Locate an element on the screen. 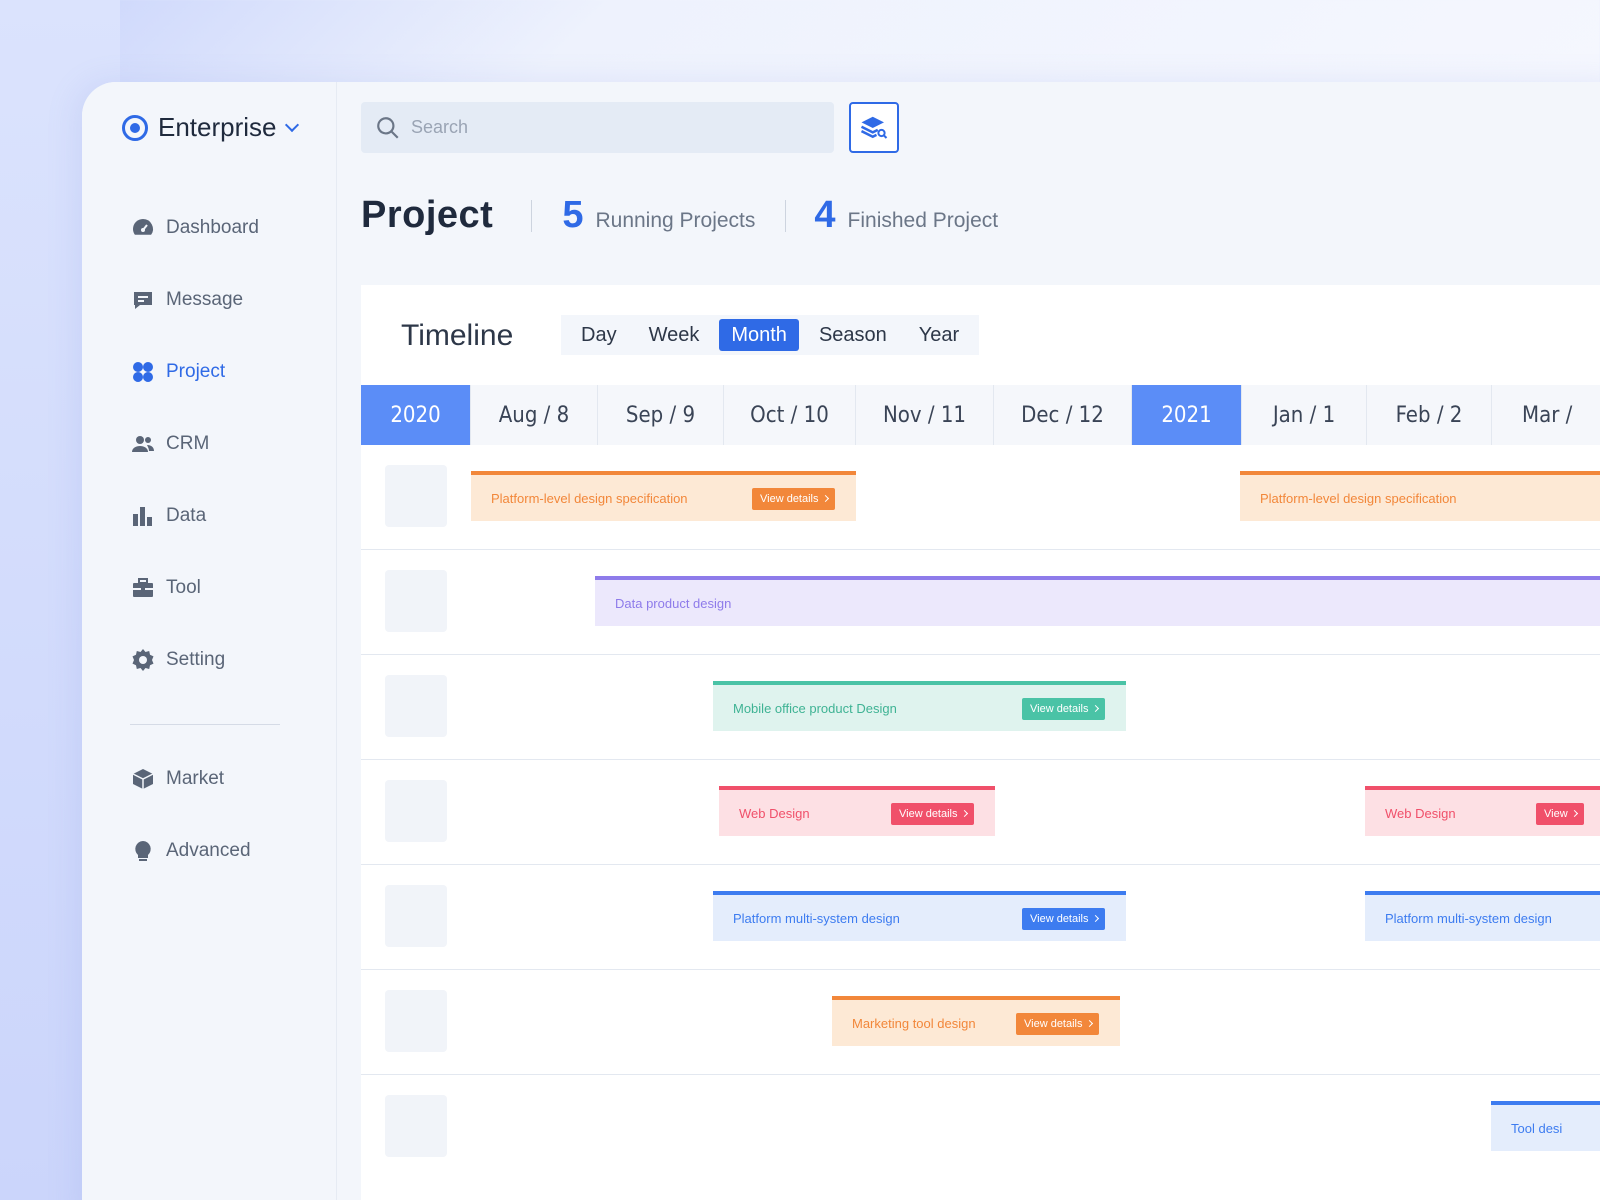  project-bar: Data product design is located at coordinates (1097, 601).